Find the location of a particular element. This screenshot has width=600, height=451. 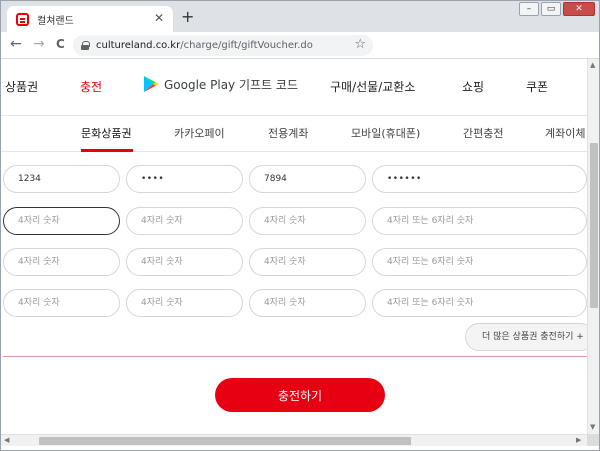

horizontal-scroll-thumb is located at coordinates (225, 441).